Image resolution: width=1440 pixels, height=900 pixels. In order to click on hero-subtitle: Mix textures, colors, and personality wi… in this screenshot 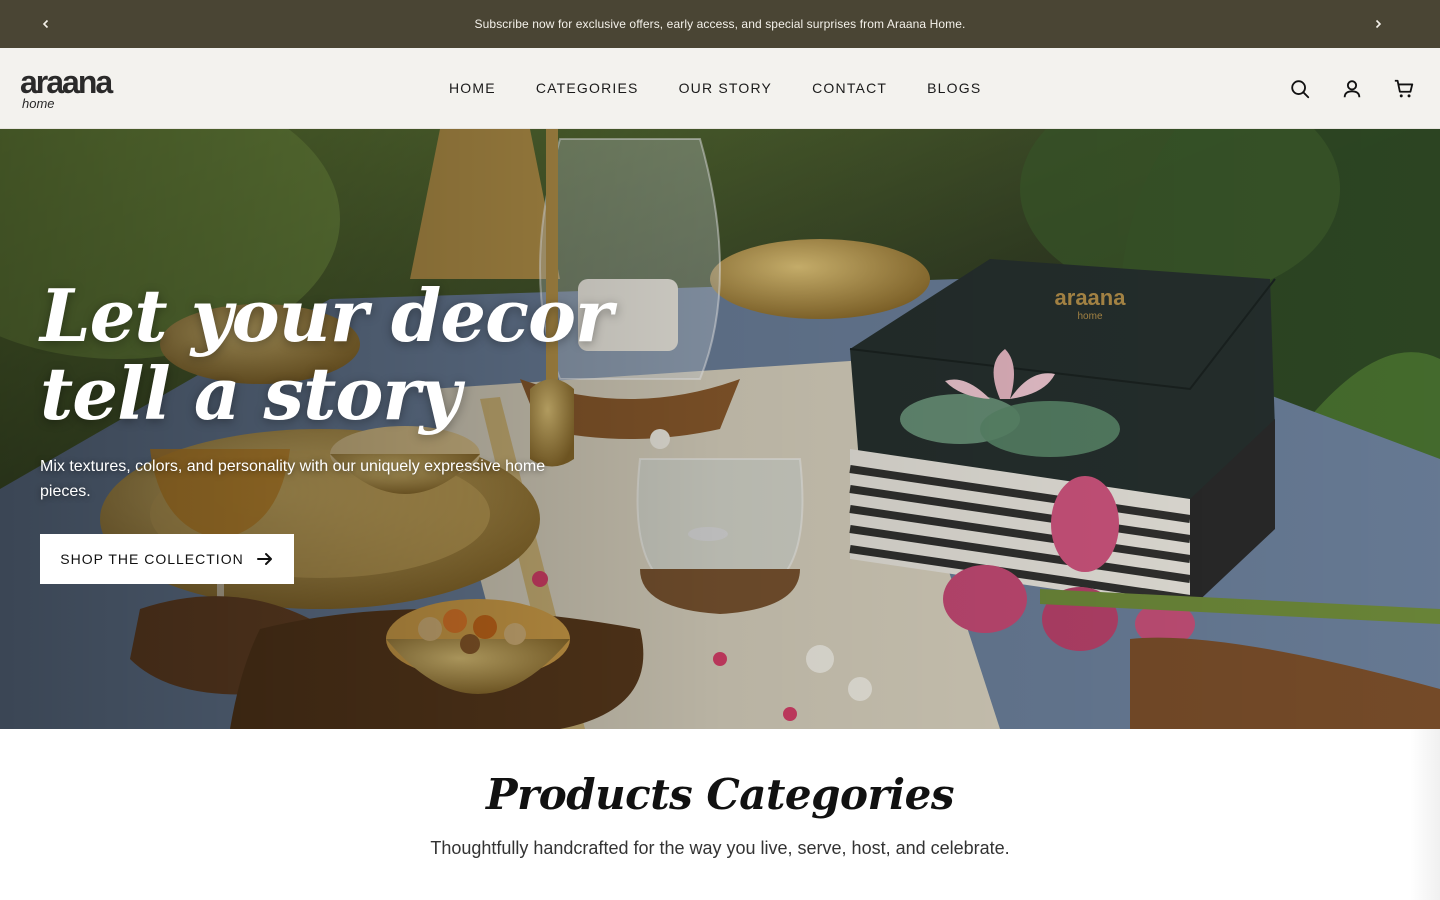, I will do `click(293, 479)`.